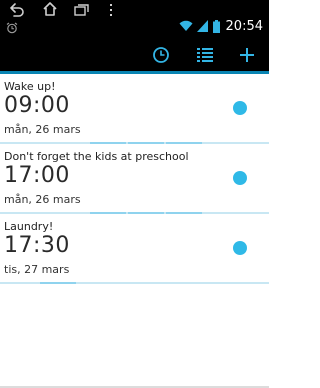 This screenshot has height=388, width=320. I want to click on wifi-icon, so click(186, 25).